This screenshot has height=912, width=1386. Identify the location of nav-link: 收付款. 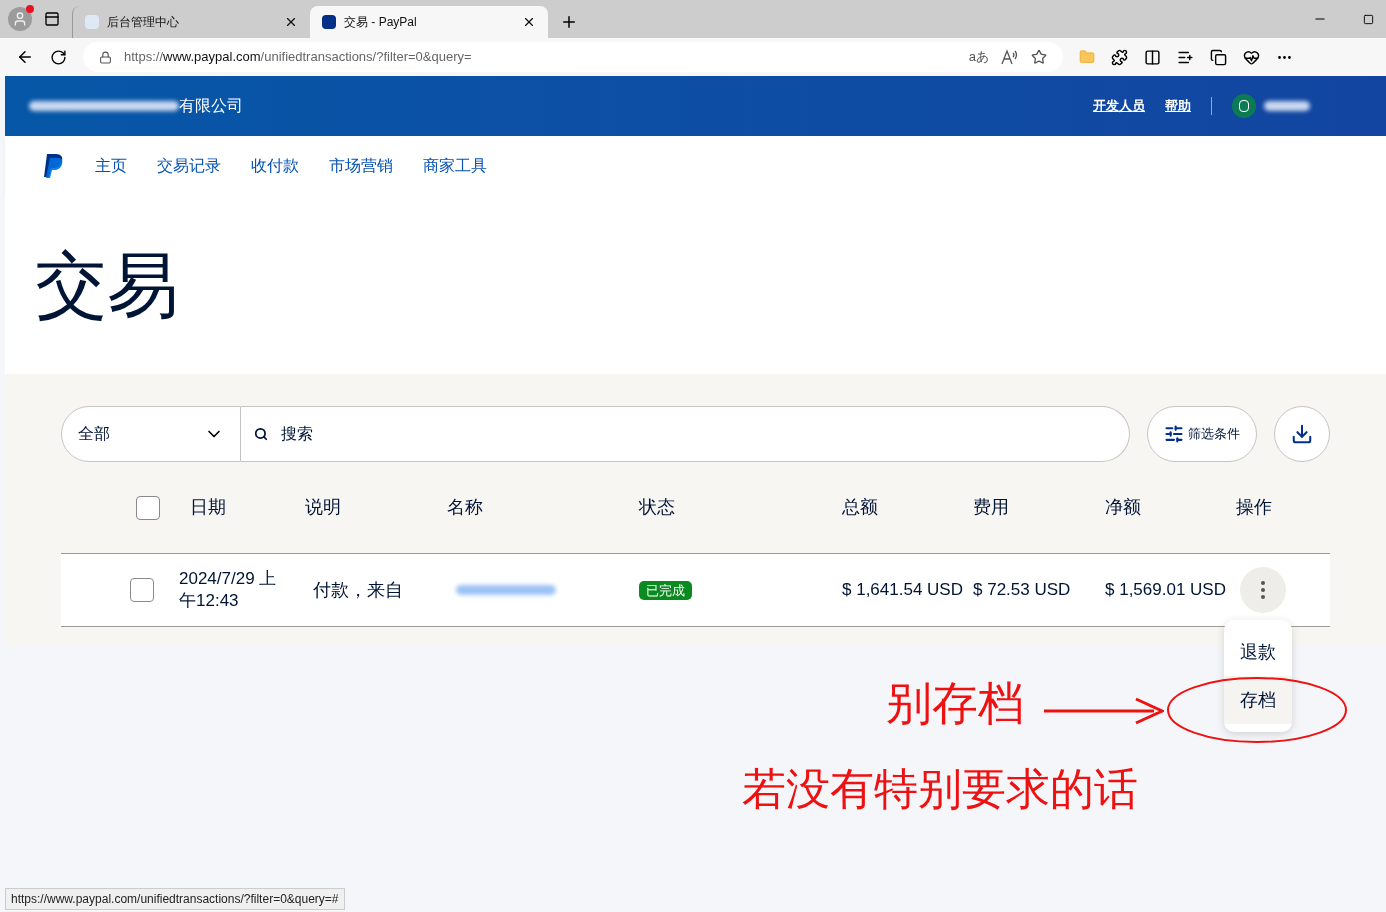
(275, 166).